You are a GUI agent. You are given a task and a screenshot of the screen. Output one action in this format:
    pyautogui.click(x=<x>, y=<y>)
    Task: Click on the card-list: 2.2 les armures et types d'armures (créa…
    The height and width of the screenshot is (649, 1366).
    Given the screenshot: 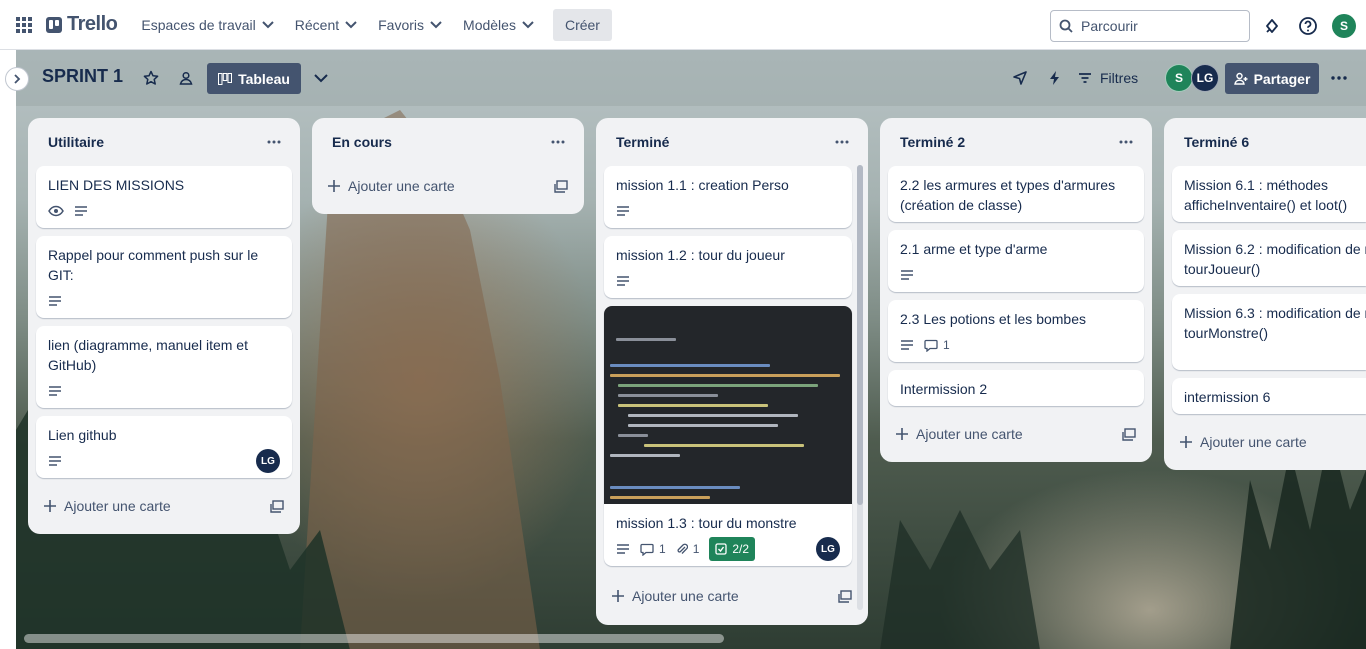 What is the action you would take?
    pyautogui.click(x=1016, y=286)
    